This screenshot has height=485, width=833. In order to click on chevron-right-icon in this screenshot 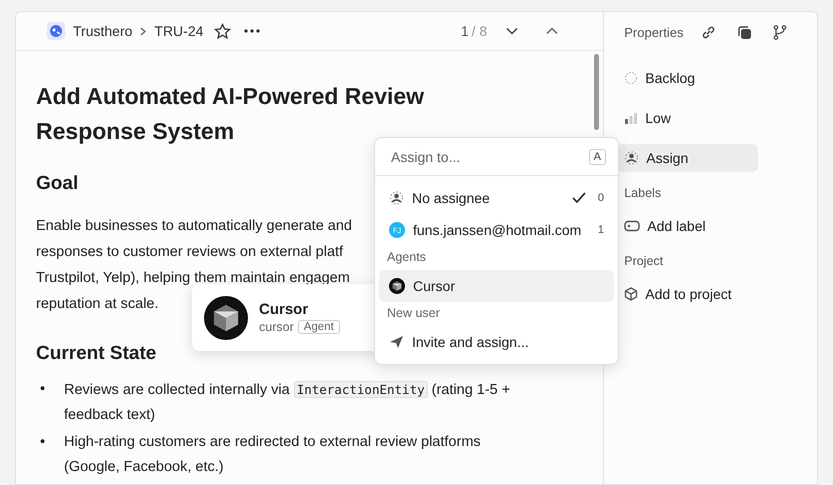, I will do `click(143, 31)`.